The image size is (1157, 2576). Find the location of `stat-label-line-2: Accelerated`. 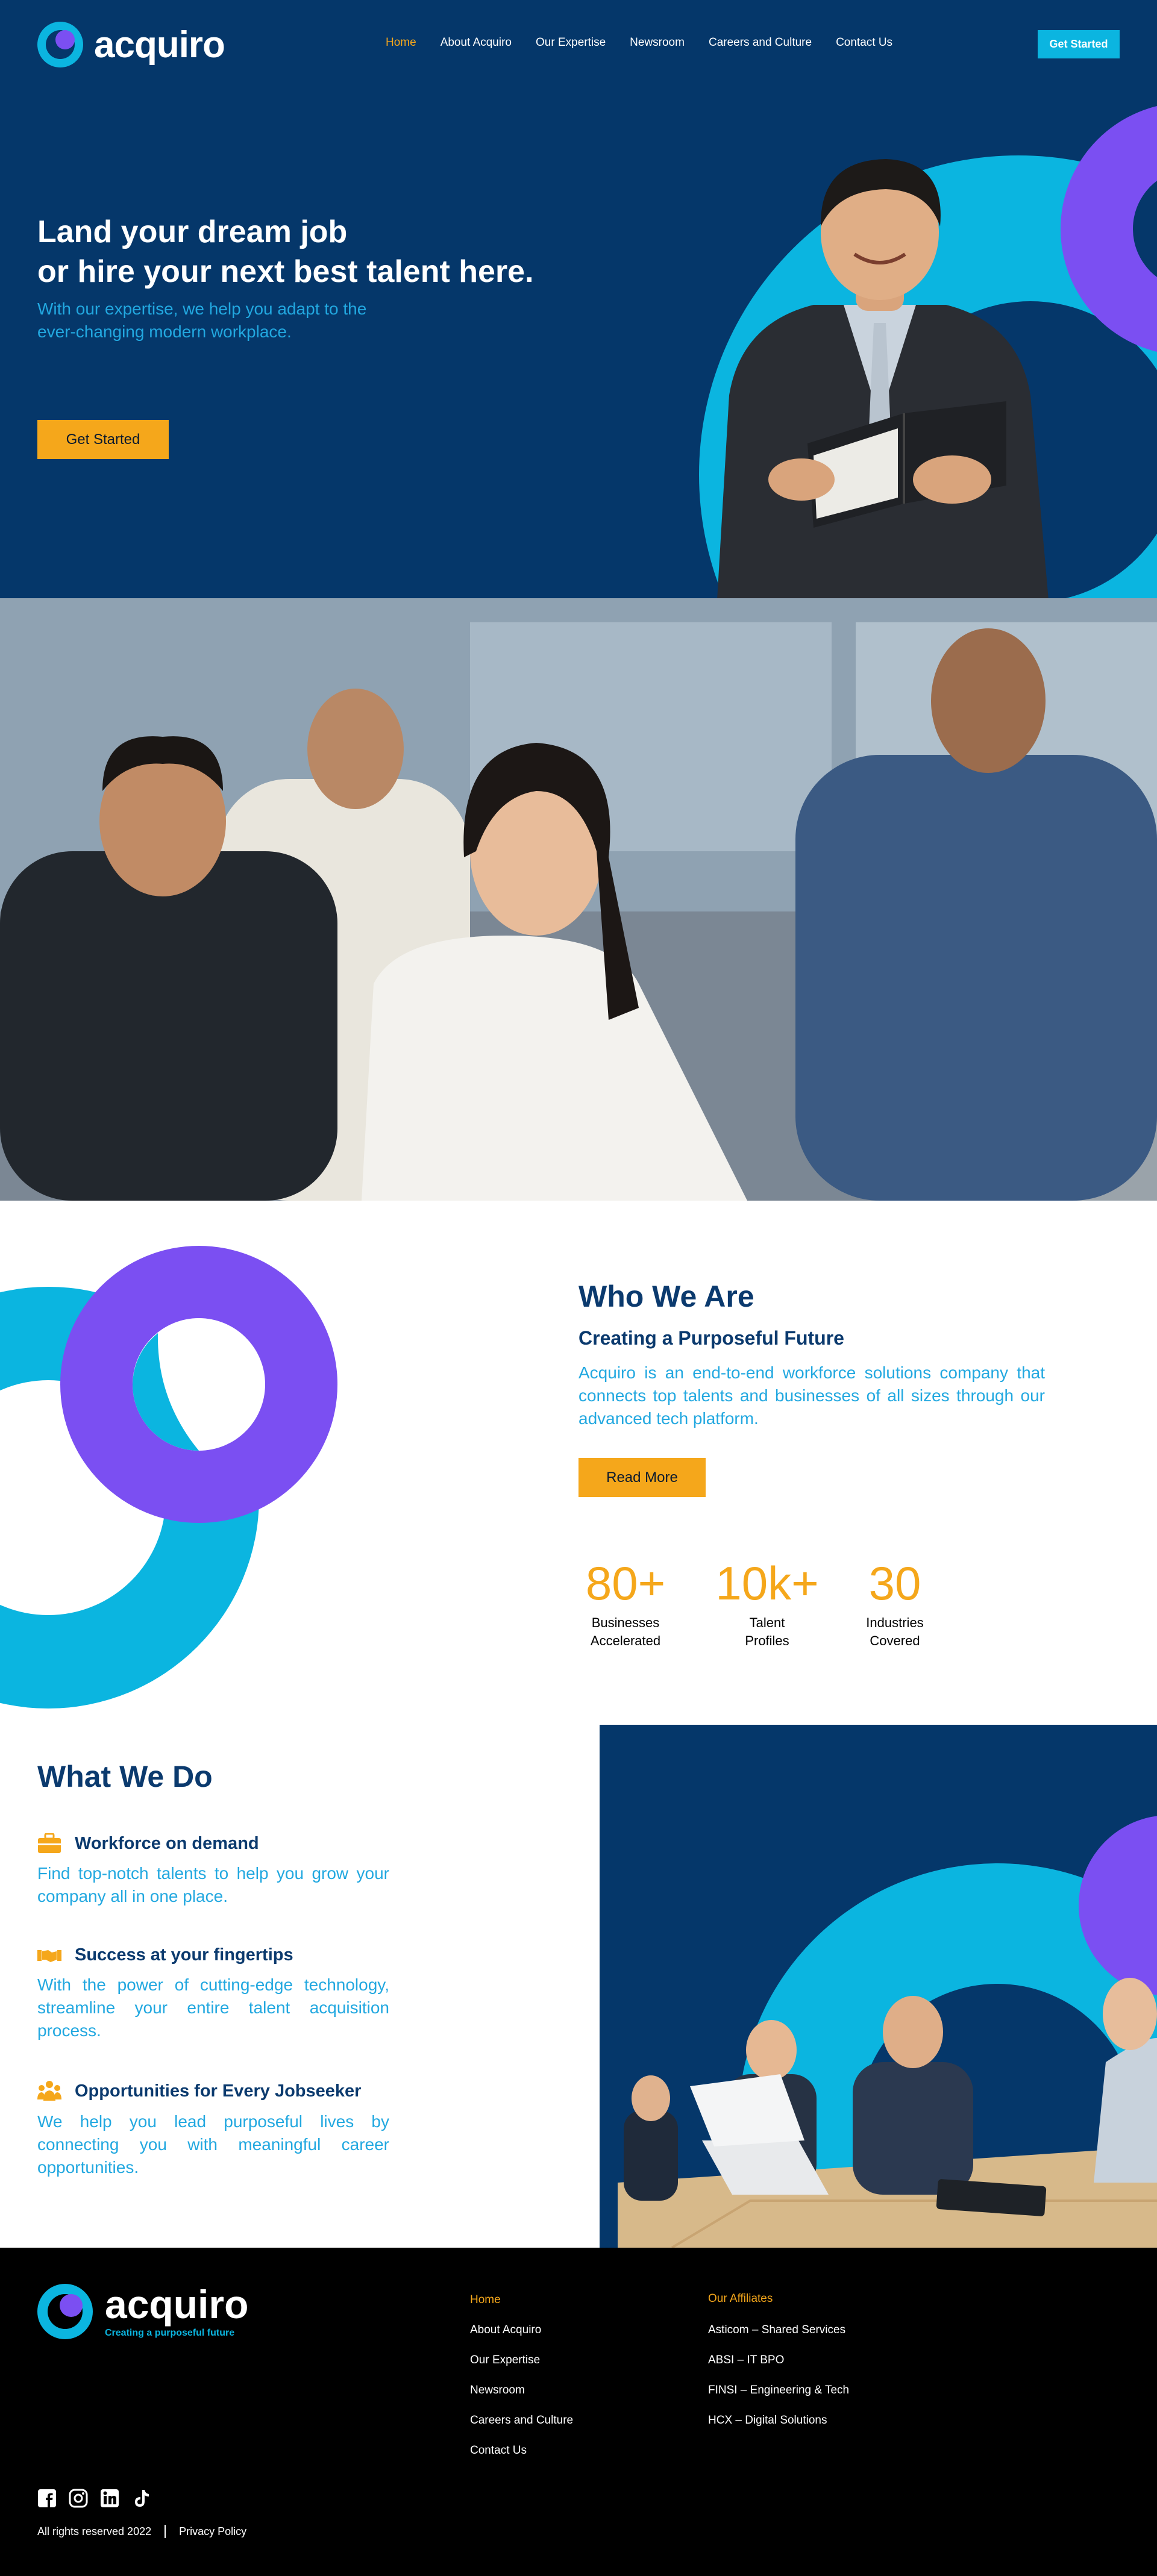

stat-label-line-2: Accelerated is located at coordinates (626, 1641).